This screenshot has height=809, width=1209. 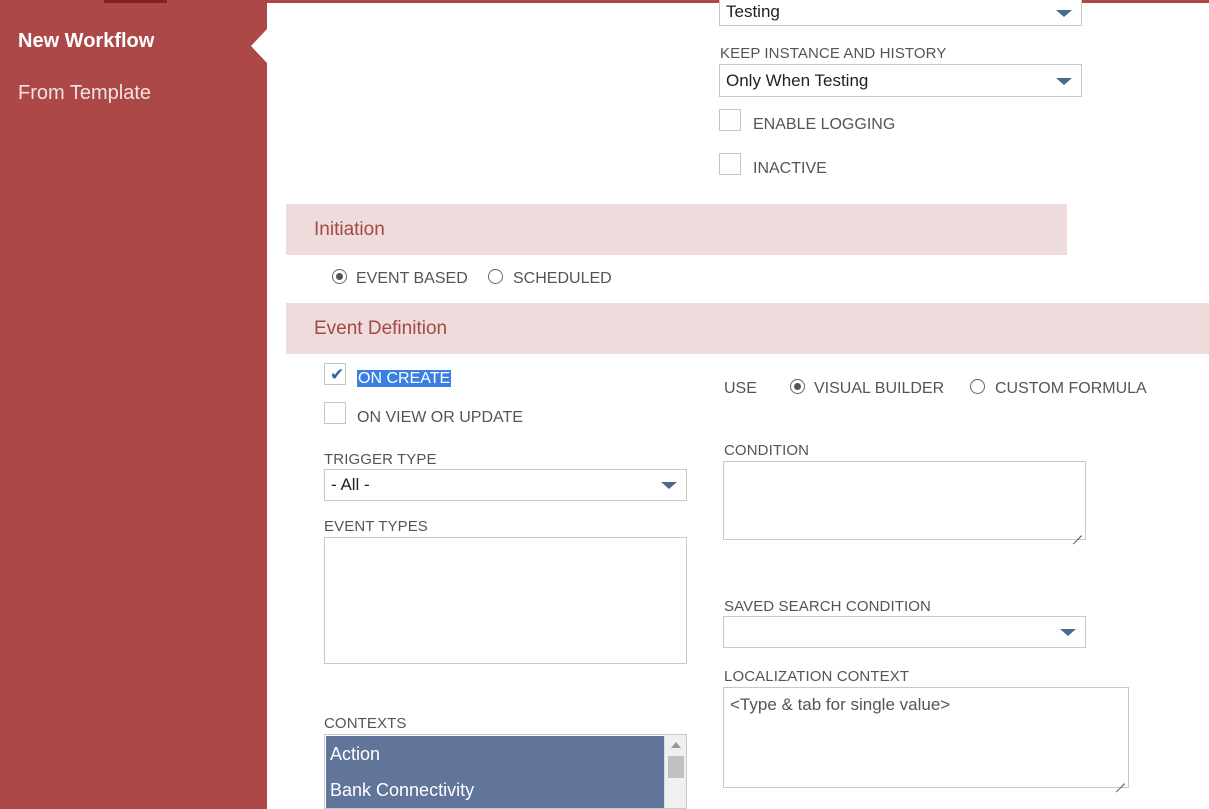 What do you see at coordinates (676, 229) in the screenshot?
I see `initiation-section-header: Initiation` at bounding box center [676, 229].